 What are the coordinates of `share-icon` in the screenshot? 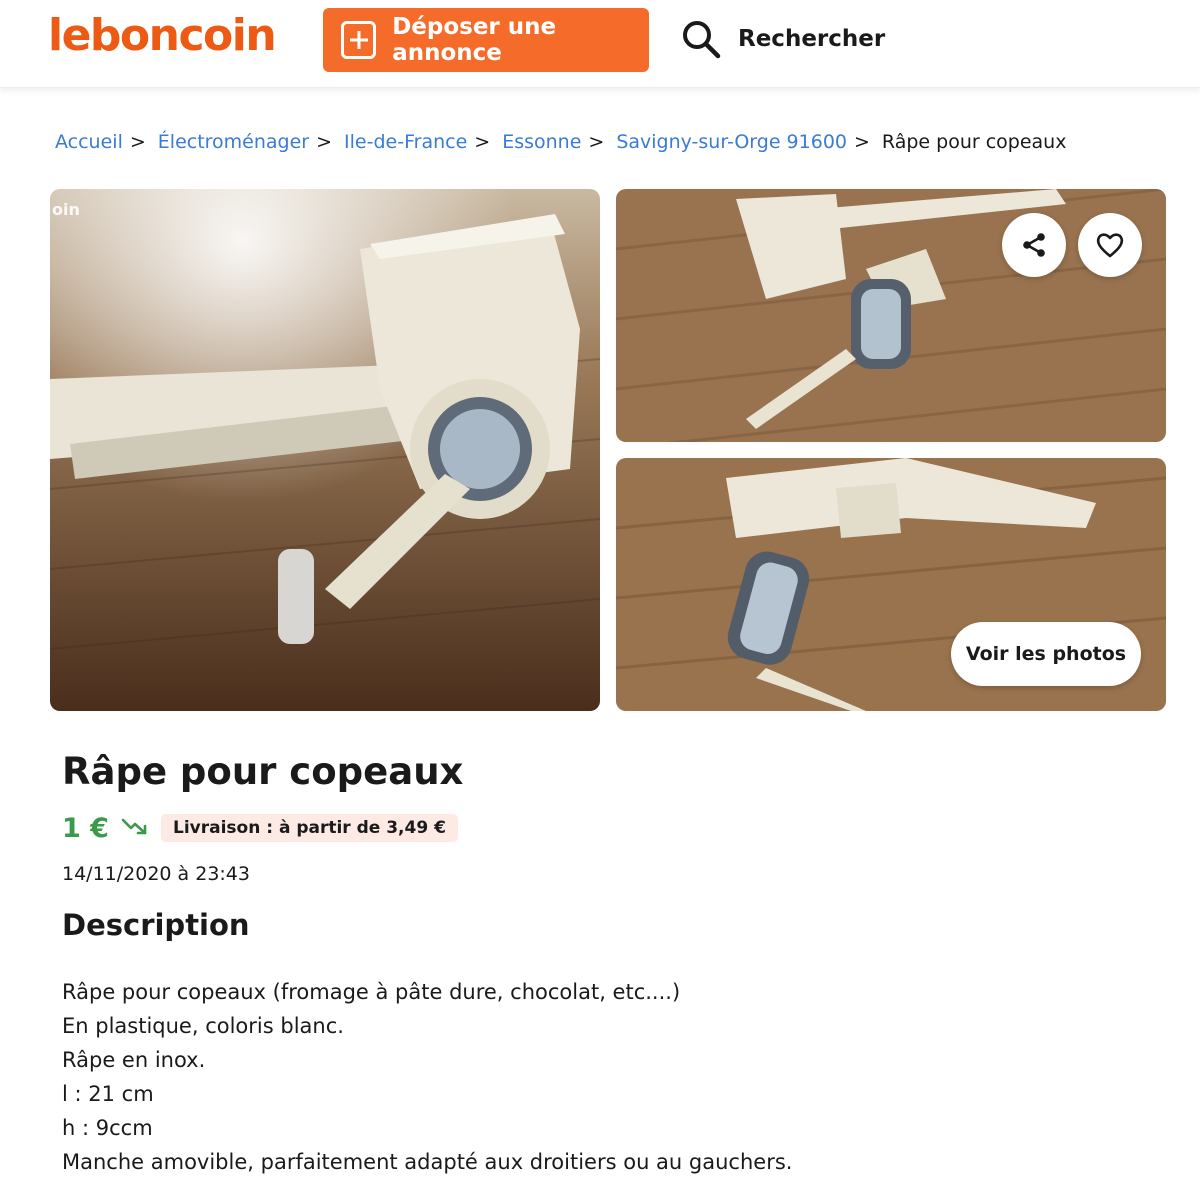 It's located at (1034, 245).